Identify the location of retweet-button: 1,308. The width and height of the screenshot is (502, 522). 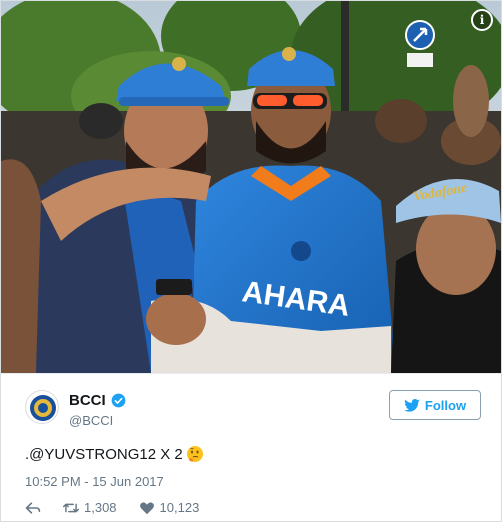
(90, 507).